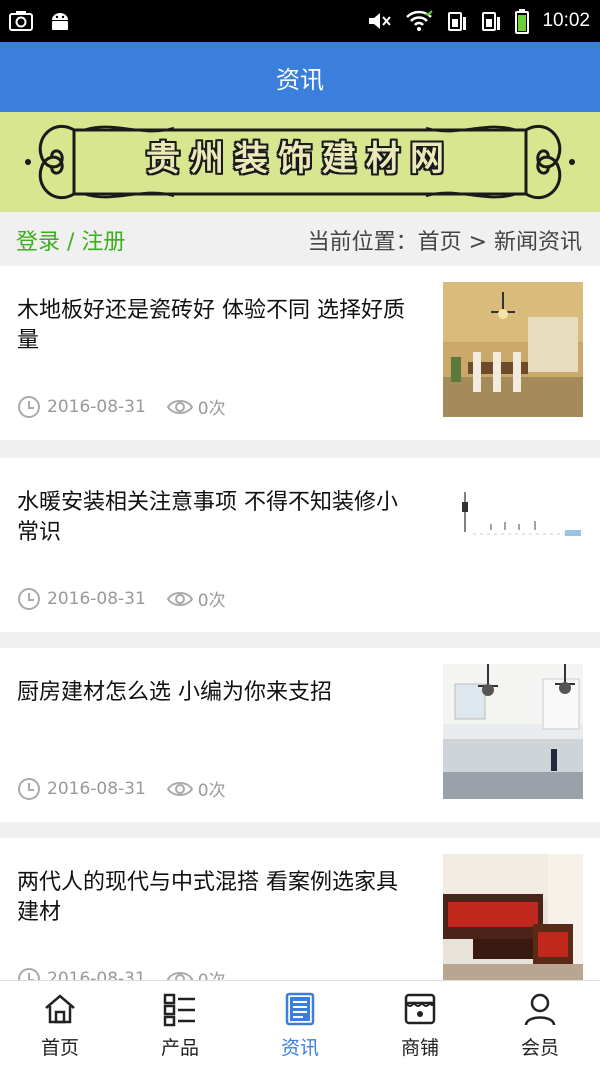  Describe the element at coordinates (420, 1009) in the screenshot. I see `shop-icon` at that location.